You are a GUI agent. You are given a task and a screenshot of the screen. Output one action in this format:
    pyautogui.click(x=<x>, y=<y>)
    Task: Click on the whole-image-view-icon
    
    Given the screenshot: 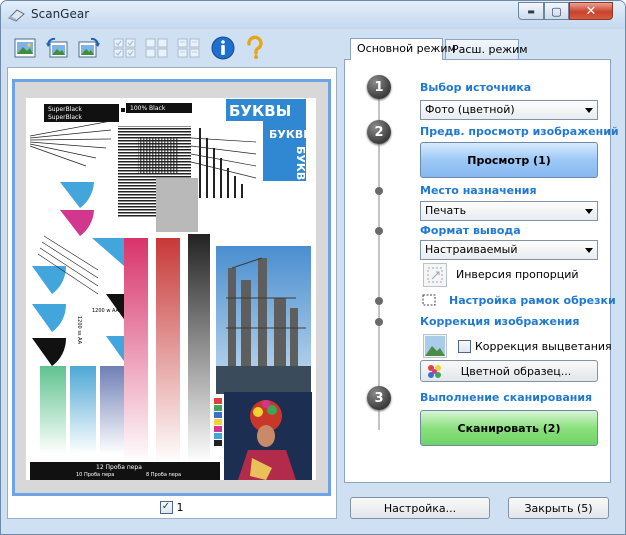 What is the action you would take?
    pyautogui.click(x=156, y=47)
    